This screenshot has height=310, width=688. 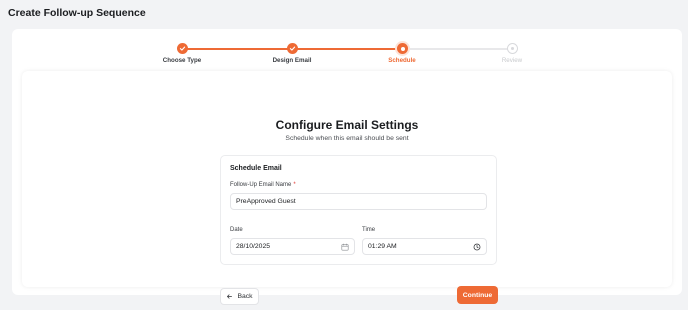 What do you see at coordinates (369, 230) in the screenshot?
I see `time-label: Time` at bounding box center [369, 230].